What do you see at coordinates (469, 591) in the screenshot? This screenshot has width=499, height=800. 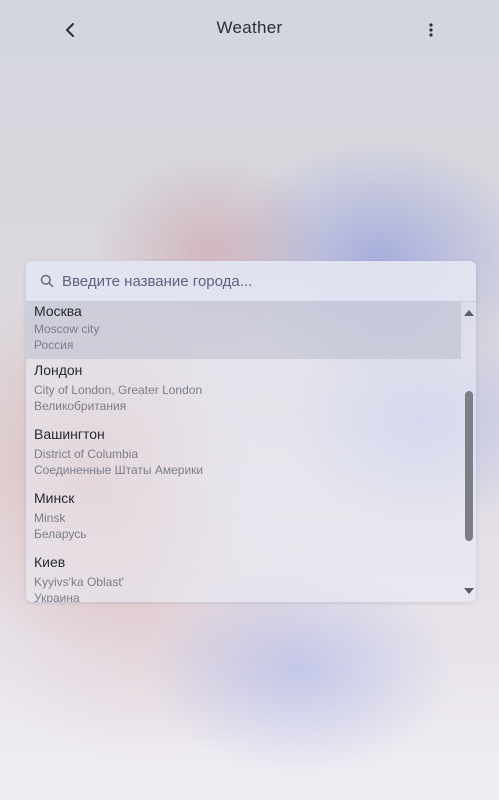 I see `scroll-down-arrow-icon` at bounding box center [469, 591].